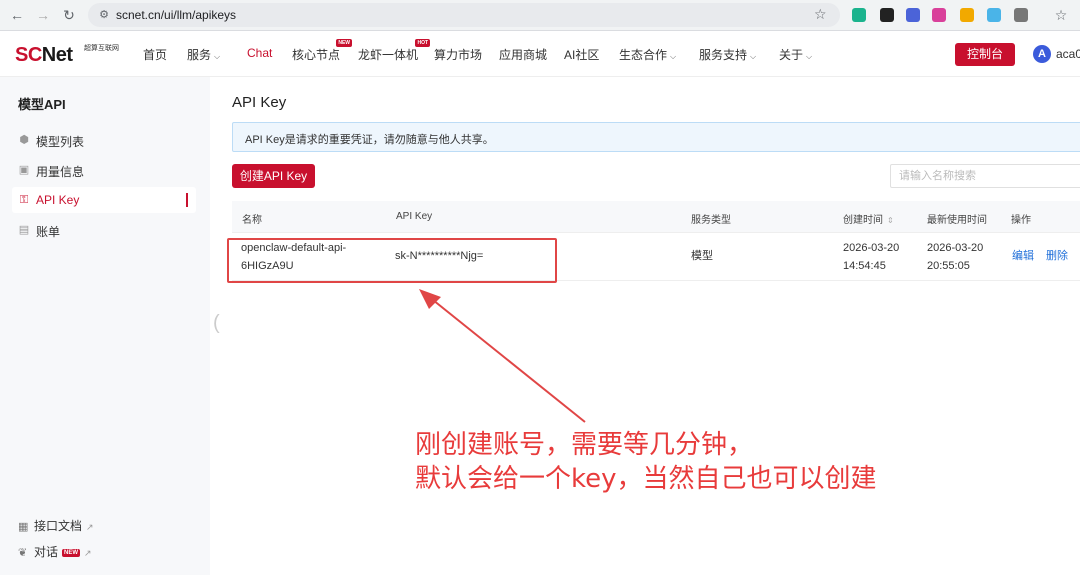  Describe the element at coordinates (1068, 54) in the screenshot. I see `username: aca0` at that location.